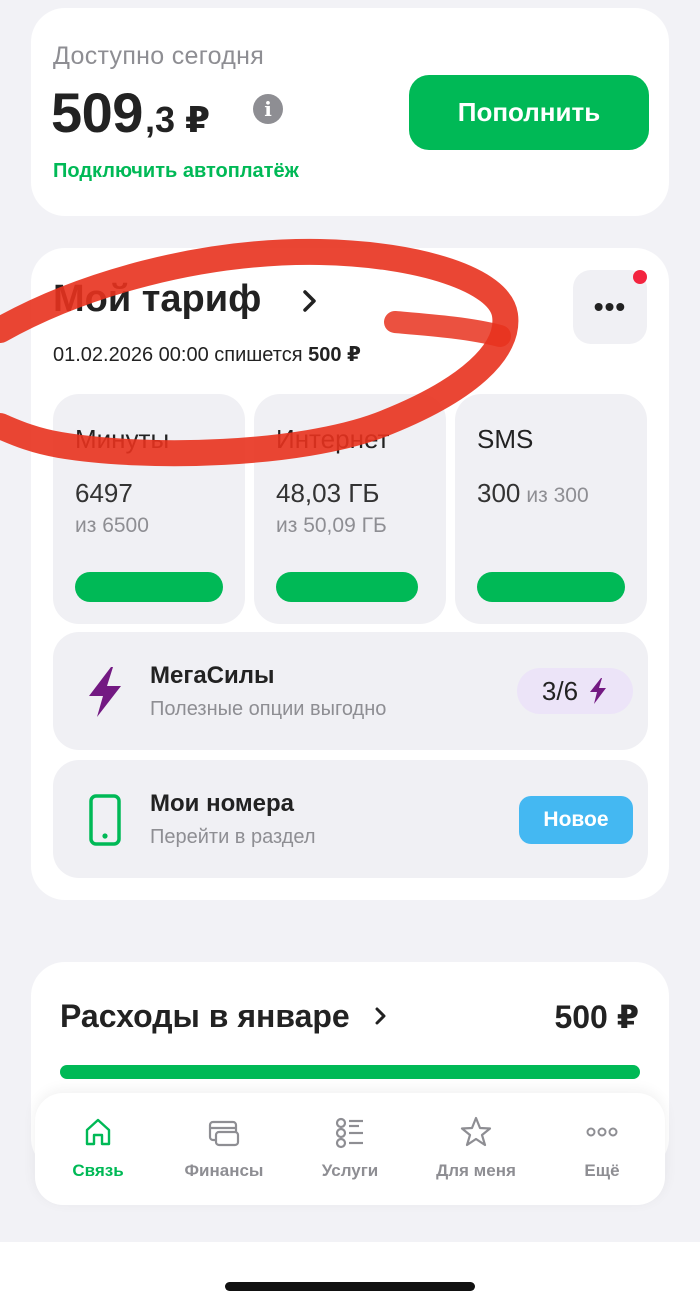 This screenshot has width=700, height=1306. What do you see at coordinates (476, 1148) in the screenshot?
I see `tab-for-me: Для меня` at bounding box center [476, 1148].